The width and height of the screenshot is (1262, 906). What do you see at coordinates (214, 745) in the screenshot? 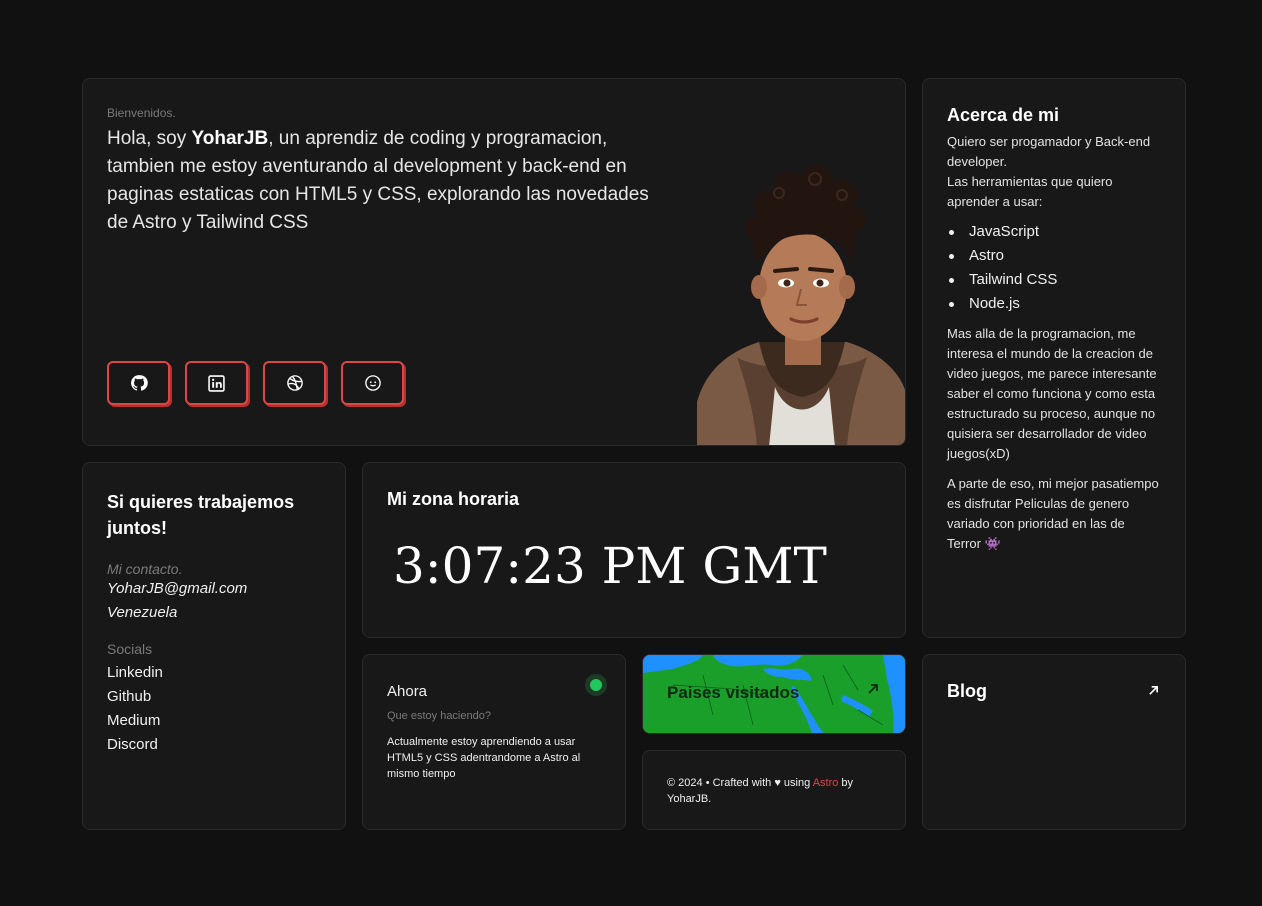
I see `social-link-discord: Discord` at bounding box center [214, 745].